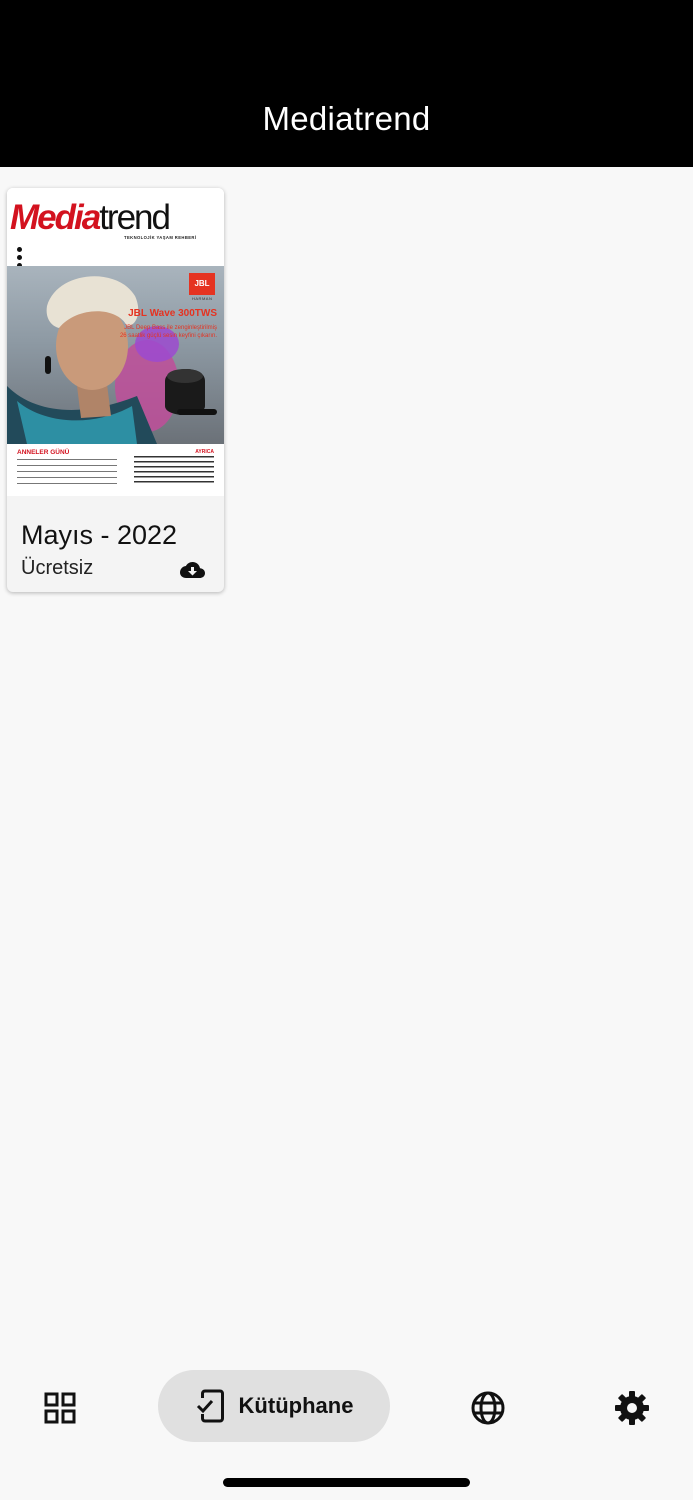 The height and width of the screenshot is (1500, 693). Describe the element at coordinates (57, 568) in the screenshot. I see `issue-price: Ücretsiz` at that location.